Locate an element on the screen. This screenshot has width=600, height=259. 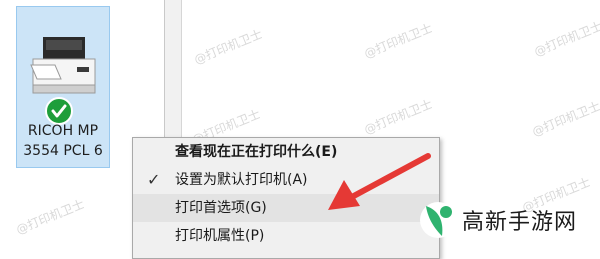
menu-item-label: 打印首选项(G) is located at coordinates (221, 208).